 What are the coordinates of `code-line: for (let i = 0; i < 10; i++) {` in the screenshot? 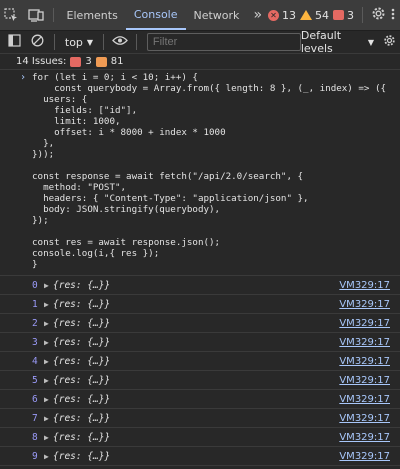 It's located at (115, 77).